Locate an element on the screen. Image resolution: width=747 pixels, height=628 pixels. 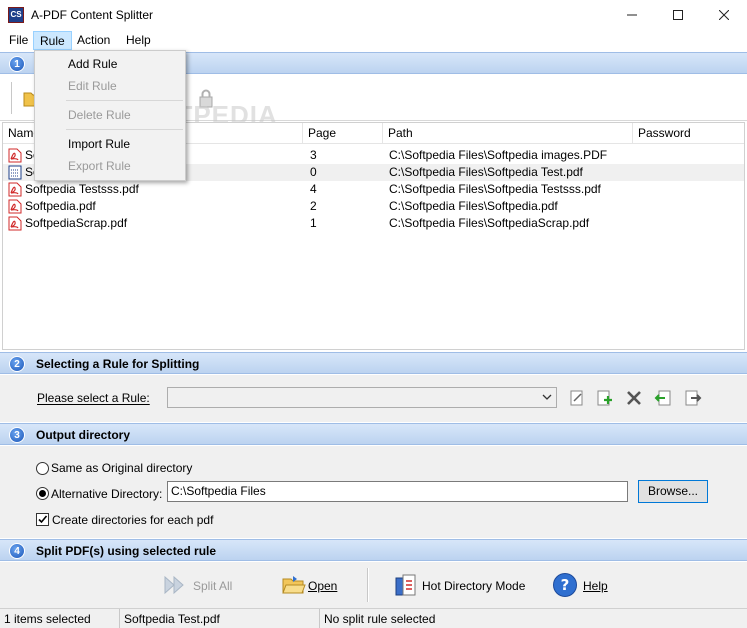
maximize-icon is located at coordinates (678, 15).